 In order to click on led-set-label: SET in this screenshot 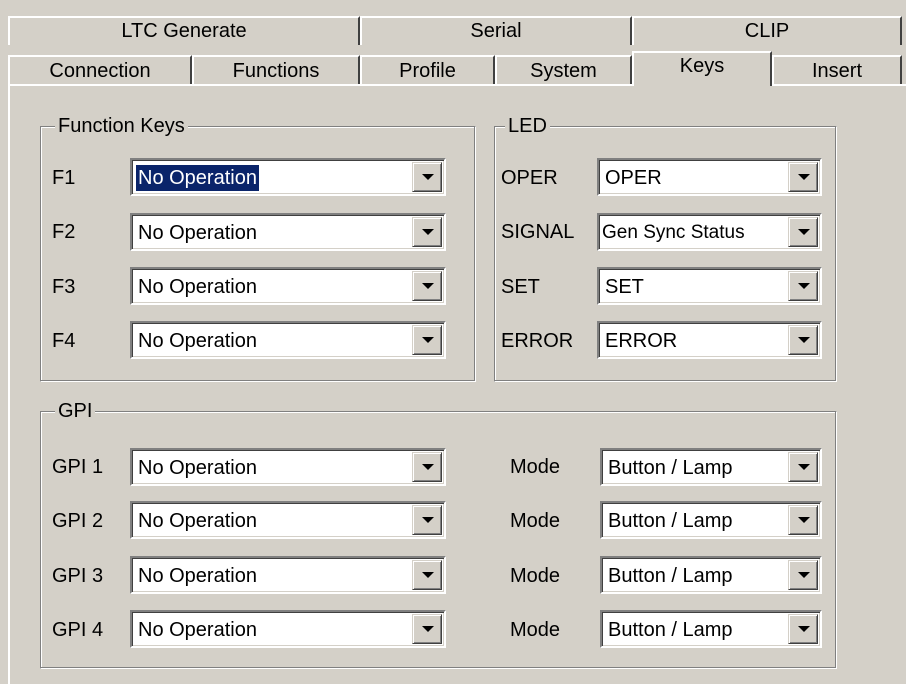, I will do `click(520, 287)`.